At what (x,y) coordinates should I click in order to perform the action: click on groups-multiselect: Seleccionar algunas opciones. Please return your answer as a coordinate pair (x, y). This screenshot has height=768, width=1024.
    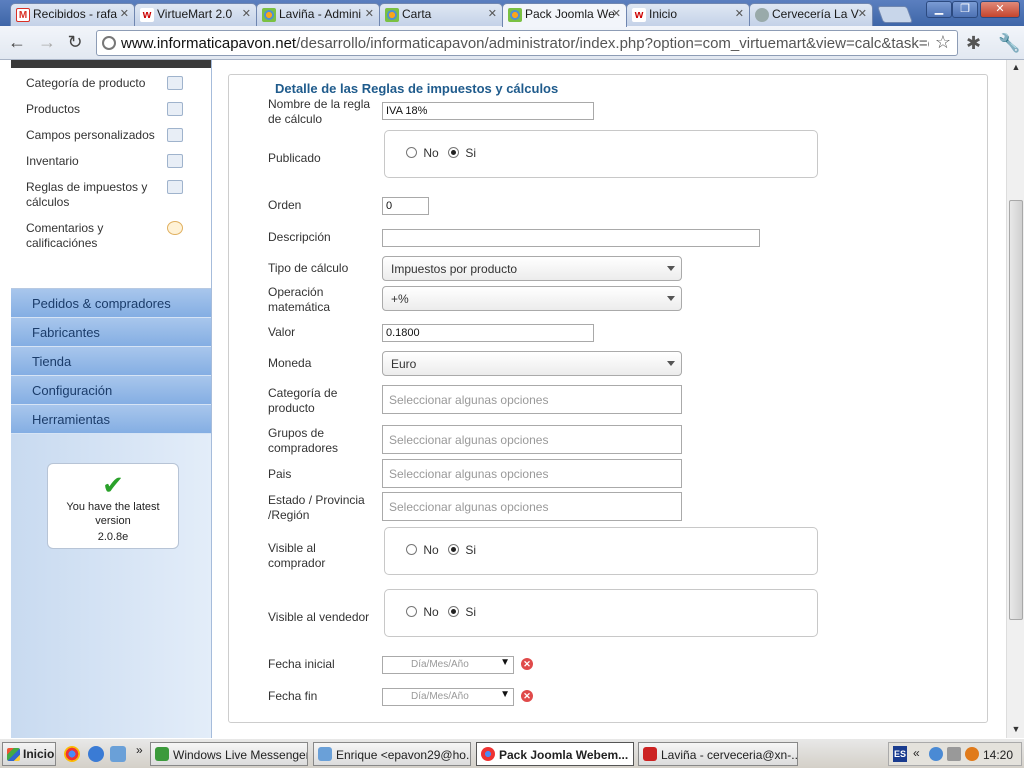
    Looking at the image, I should click on (532, 439).